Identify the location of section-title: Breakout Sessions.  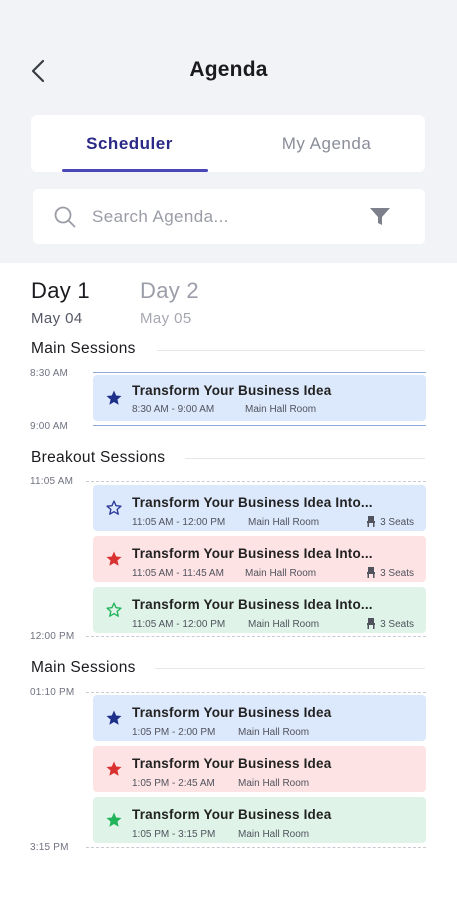
(98, 457).